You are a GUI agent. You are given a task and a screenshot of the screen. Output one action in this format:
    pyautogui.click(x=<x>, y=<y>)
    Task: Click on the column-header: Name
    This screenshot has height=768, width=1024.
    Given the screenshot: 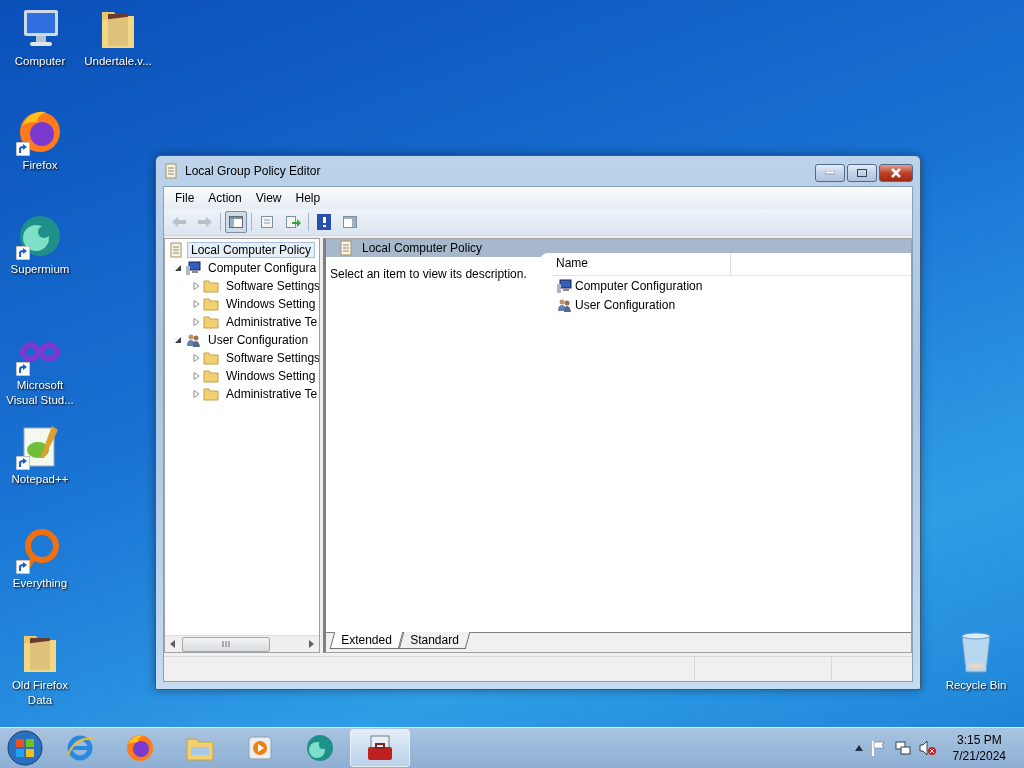 What is the action you would take?
    pyautogui.click(x=641, y=264)
    